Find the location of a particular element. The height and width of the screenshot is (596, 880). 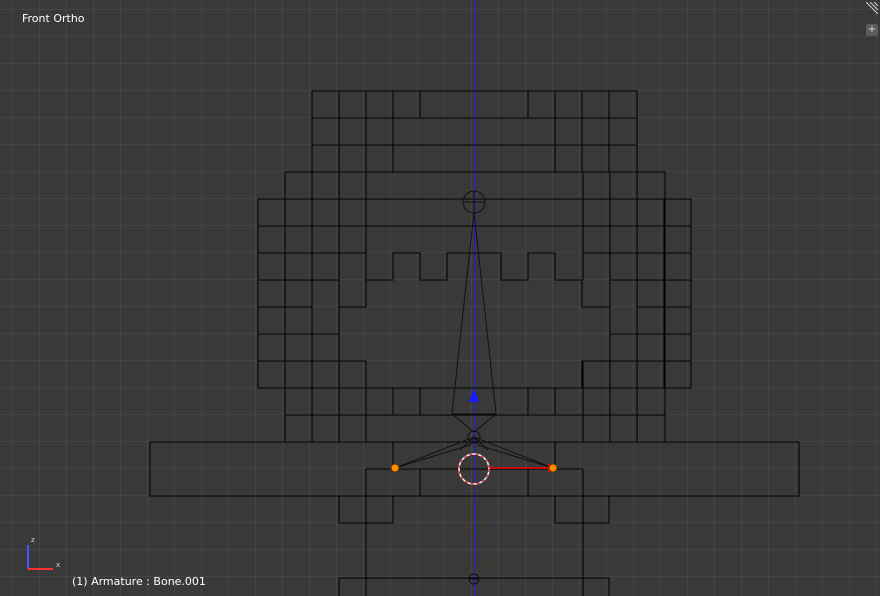

gizmo-z-label: z is located at coordinates (33, 540).